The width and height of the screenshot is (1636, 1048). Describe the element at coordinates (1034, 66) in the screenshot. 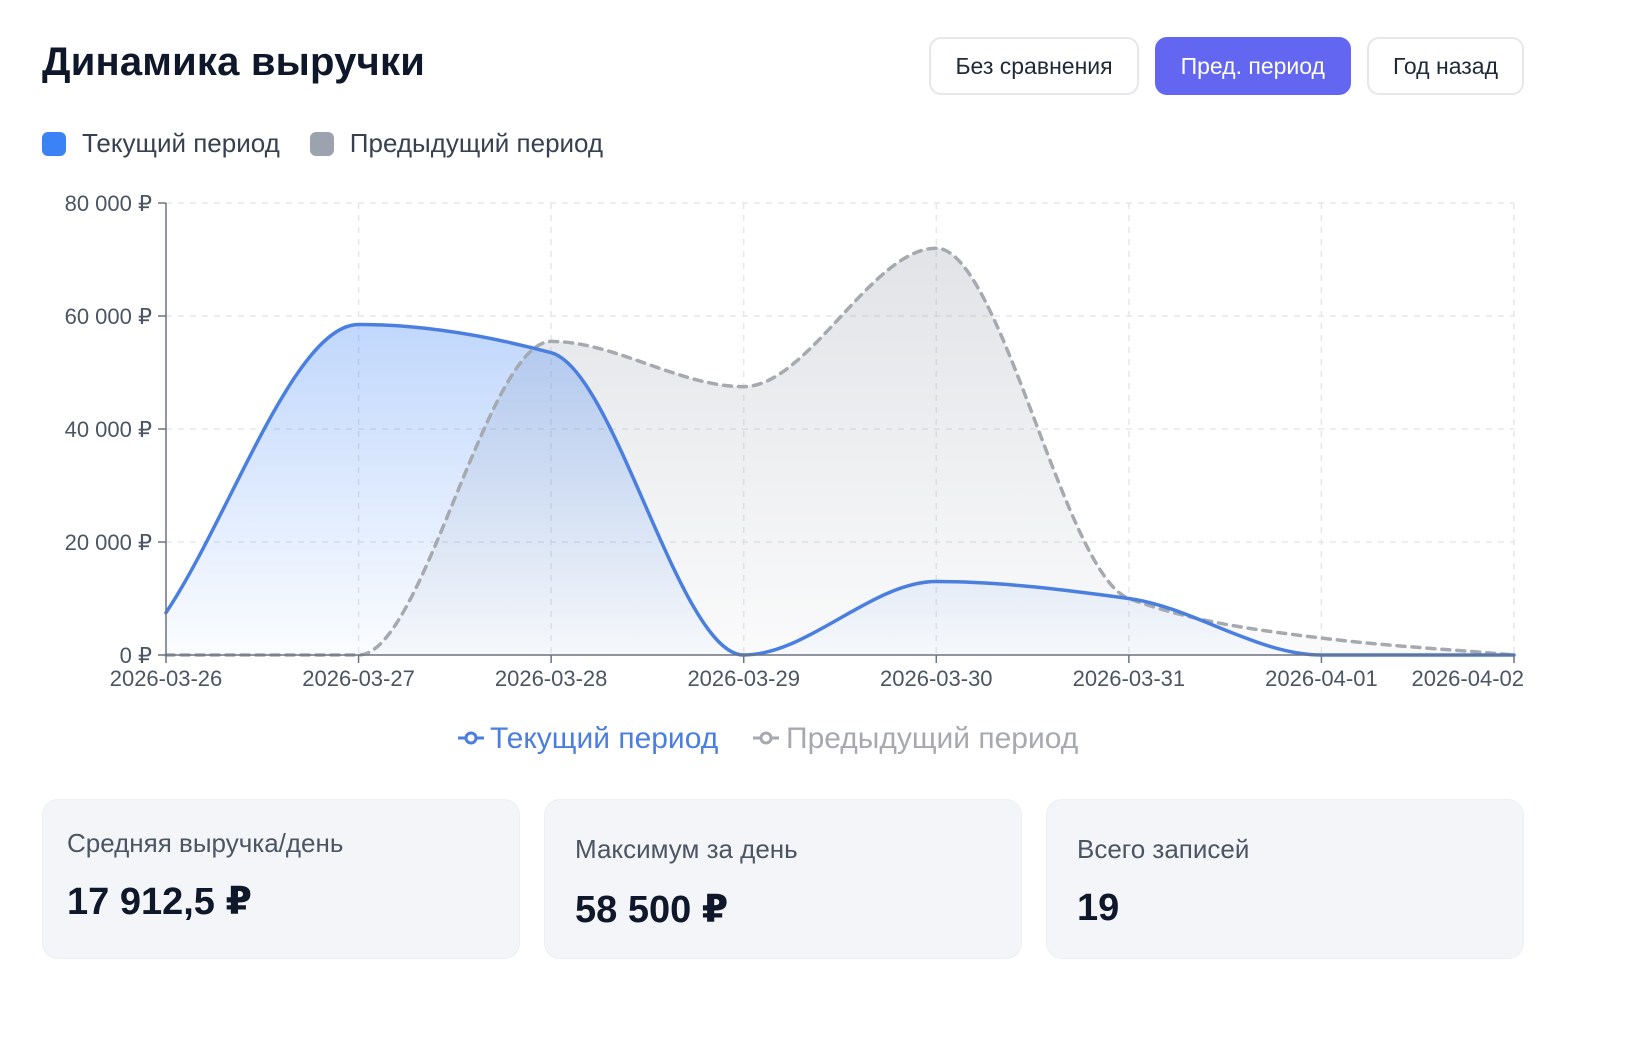

I see `no-comparison-button: Без сравнения` at that location.